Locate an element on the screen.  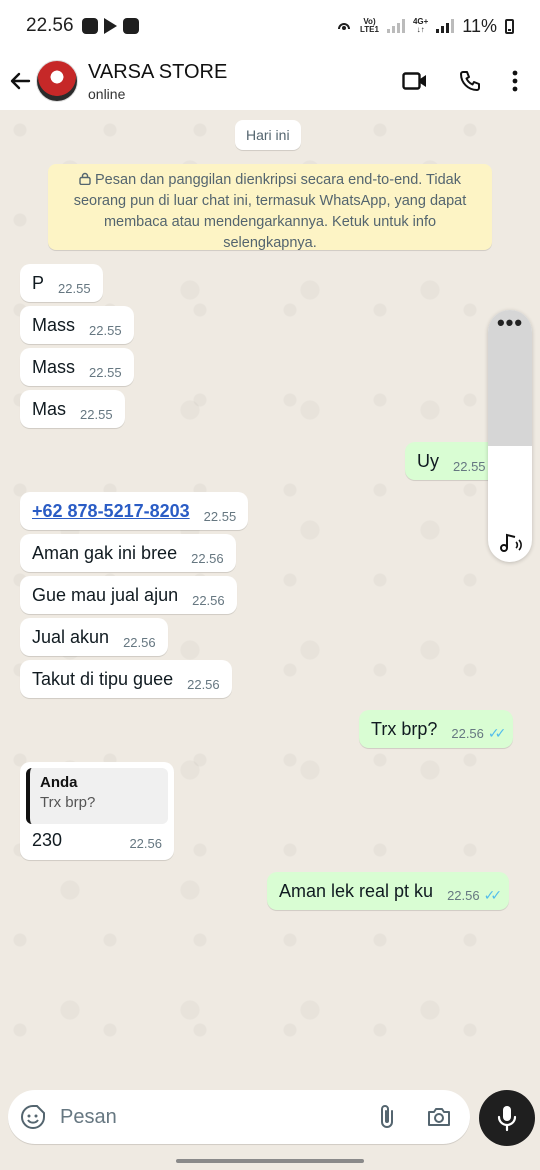
message-bubble: Jual akun 22.56 is located at coordinates (94, 637).